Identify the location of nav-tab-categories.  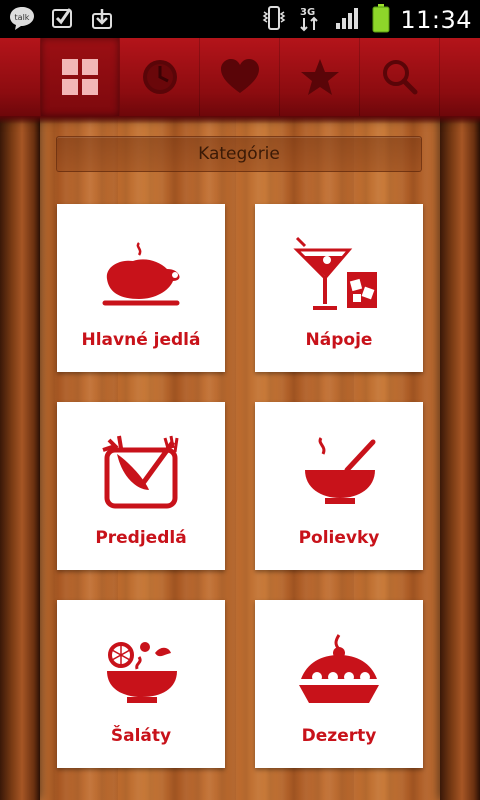
(80, 77).